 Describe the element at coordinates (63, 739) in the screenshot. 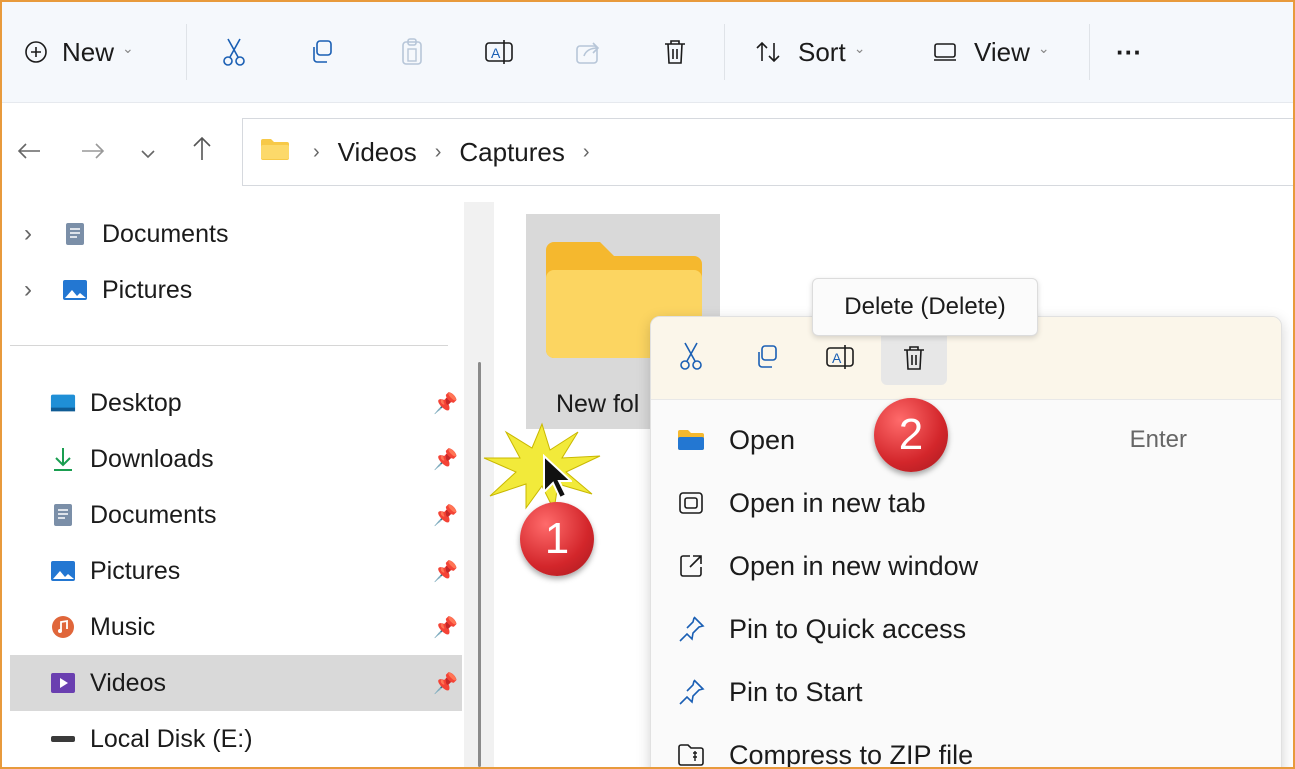

I see `drive-icon` at that location.